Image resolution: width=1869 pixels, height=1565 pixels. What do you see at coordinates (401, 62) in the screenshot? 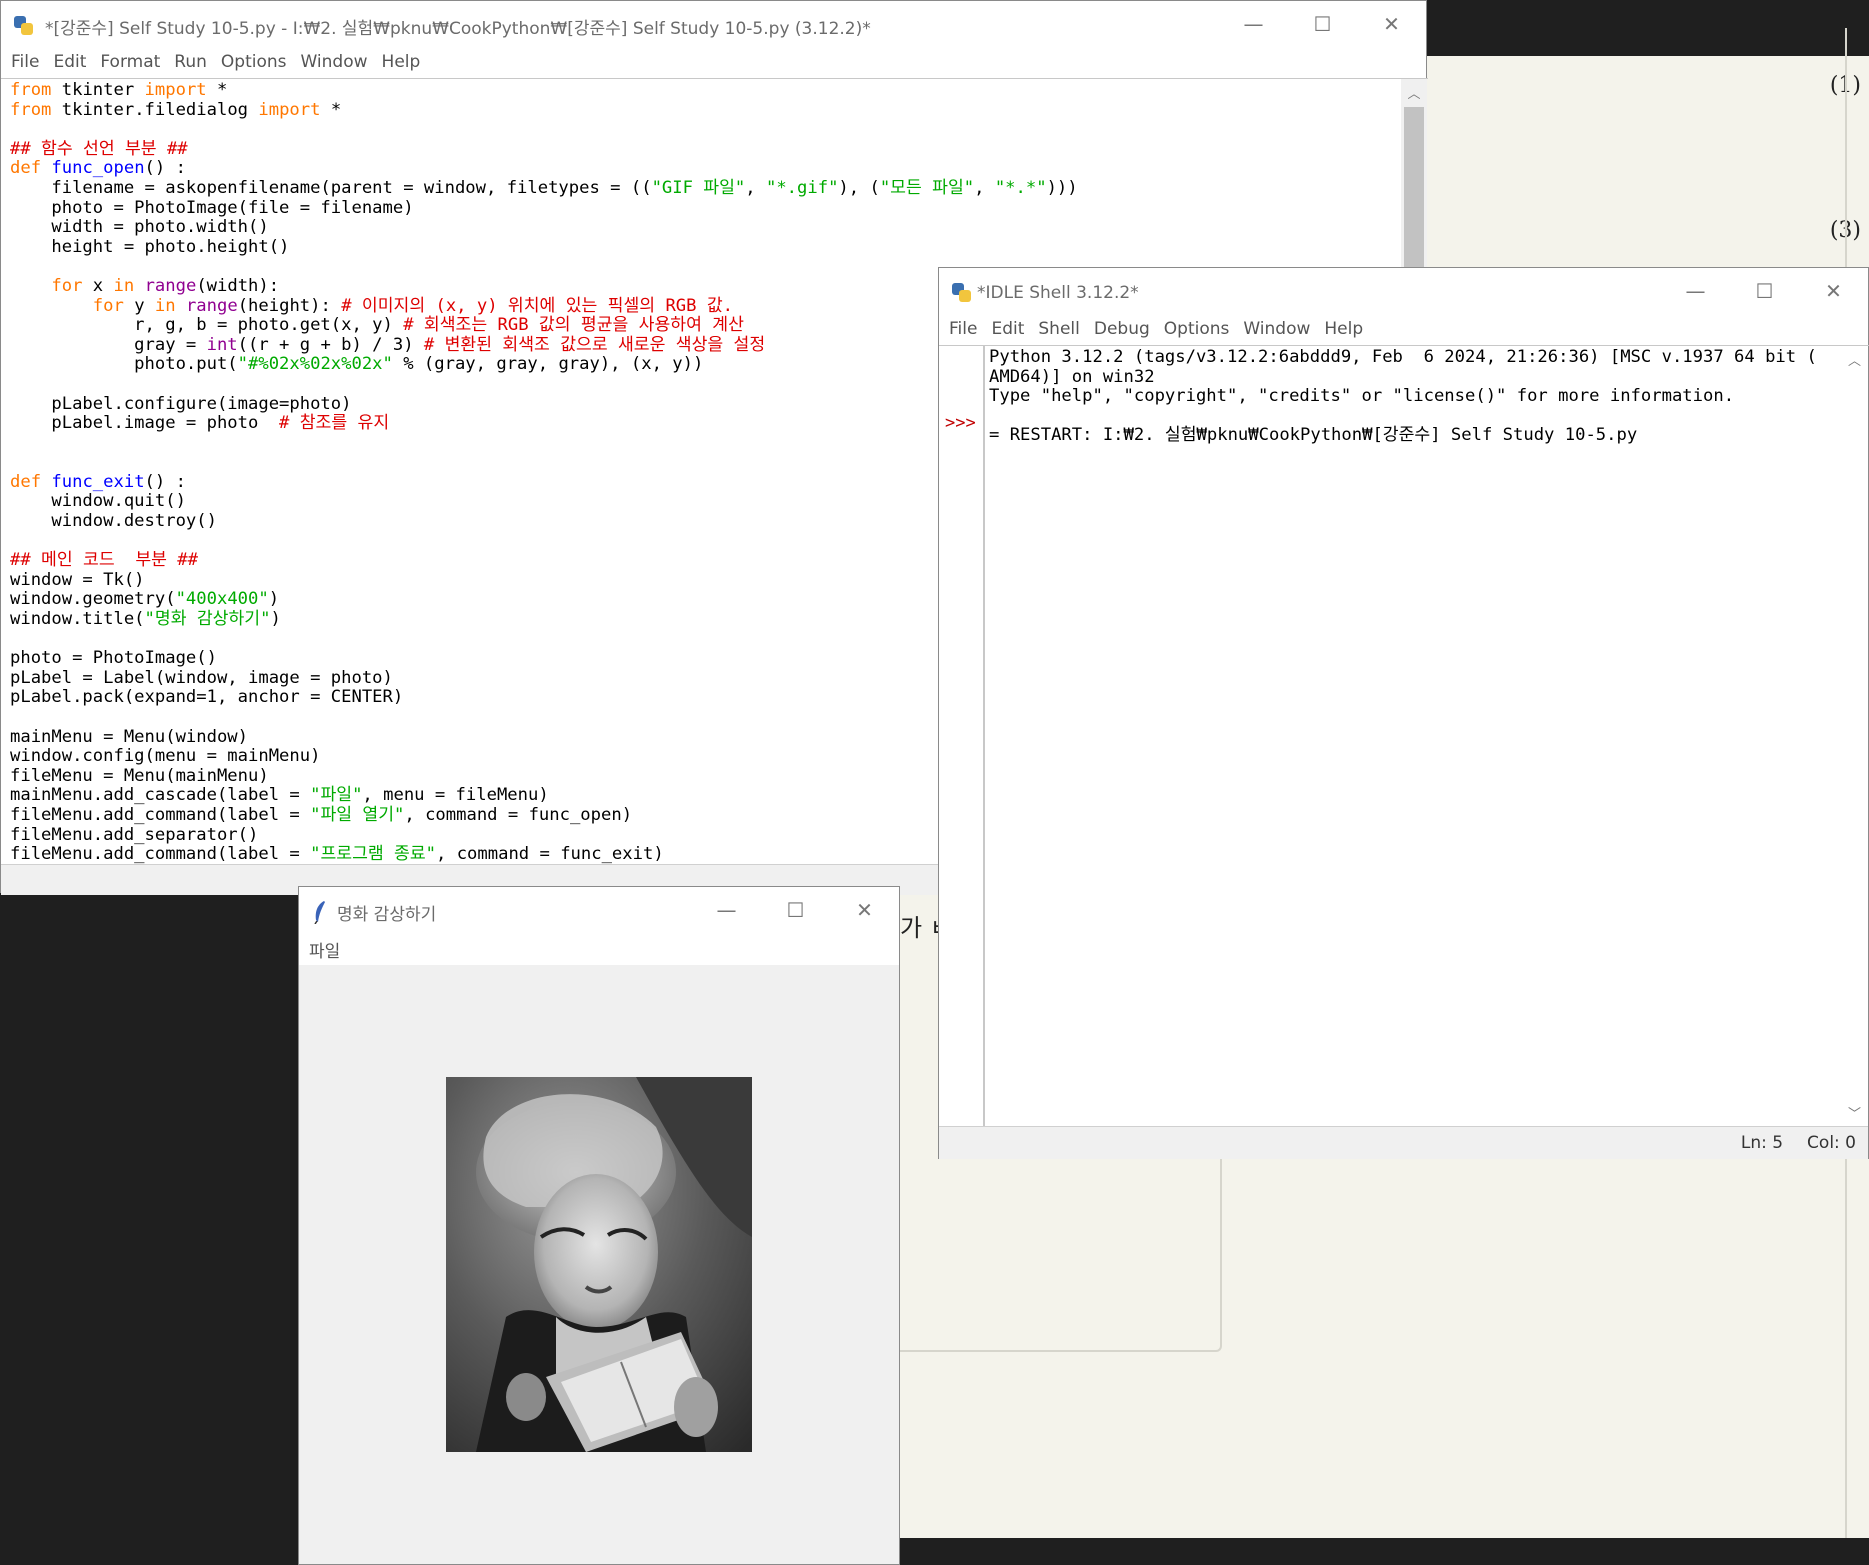
I see `menu-help: Help` at bounding box center [401, 62].